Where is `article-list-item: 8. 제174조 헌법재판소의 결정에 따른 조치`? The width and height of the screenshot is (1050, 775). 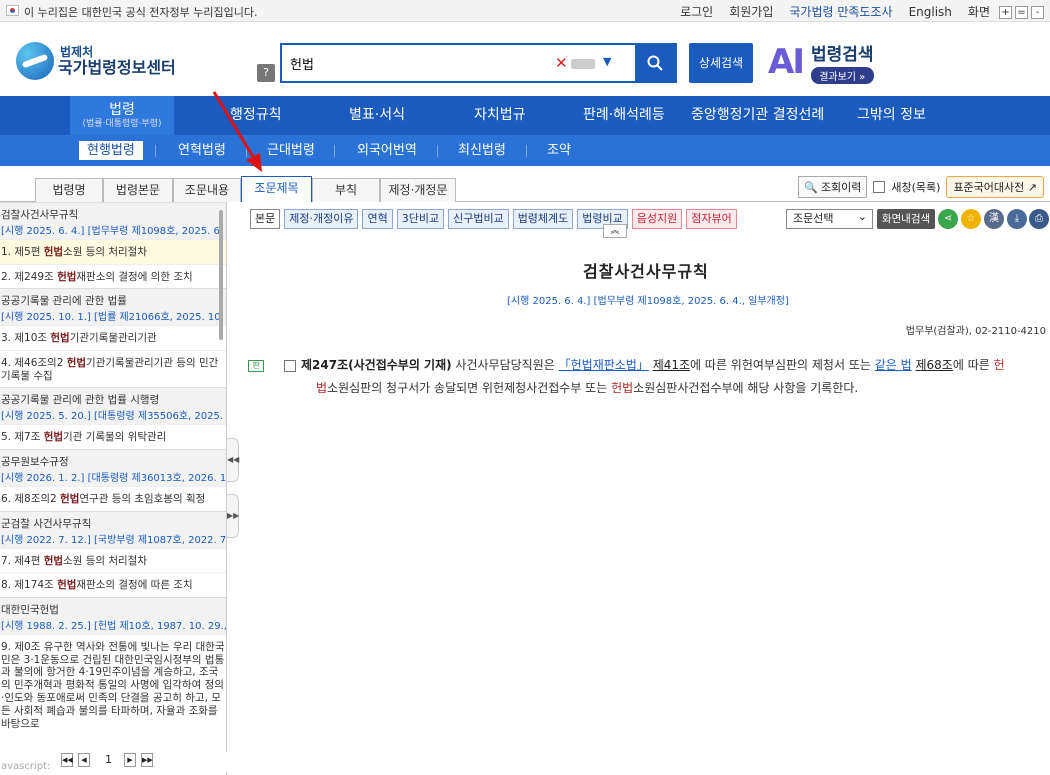 article-list-item: 8. 제174조 헌법재판소의 결정에 따른 조치 is located at coordinates (113, 584).